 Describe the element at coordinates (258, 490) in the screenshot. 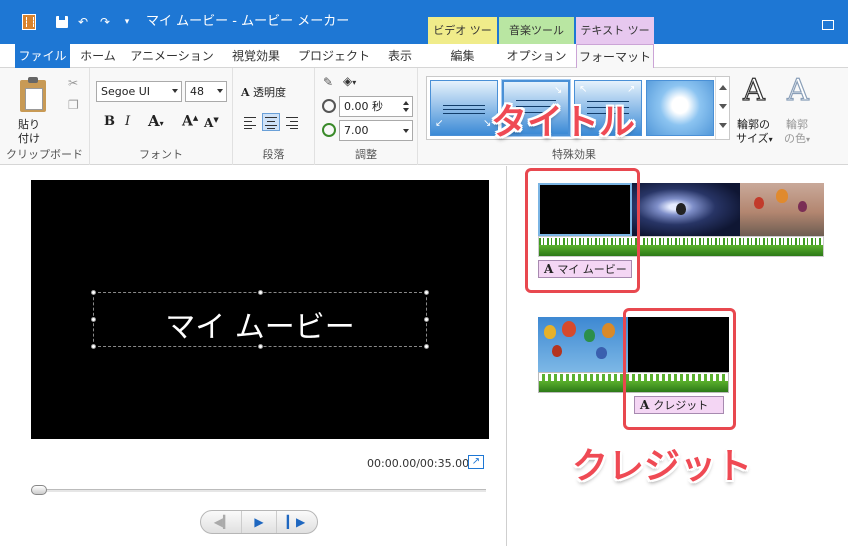

I see `seek-bar` at that location.